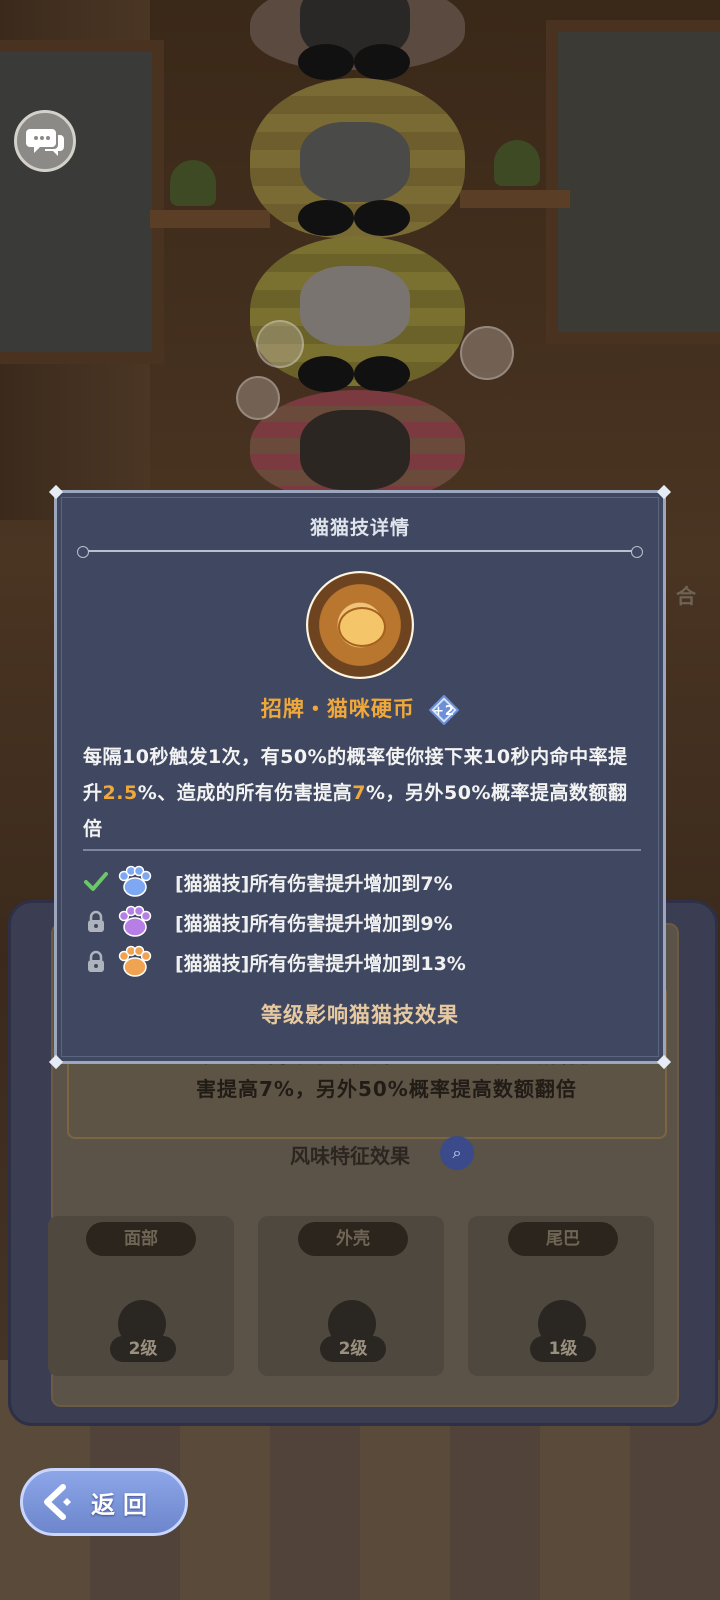 This screenshot has width=720, height=1600. Describe the element at coordinates (337, 709) in the screenshot. I see `skill-name: 招牌・猫咪硬币` at that location.